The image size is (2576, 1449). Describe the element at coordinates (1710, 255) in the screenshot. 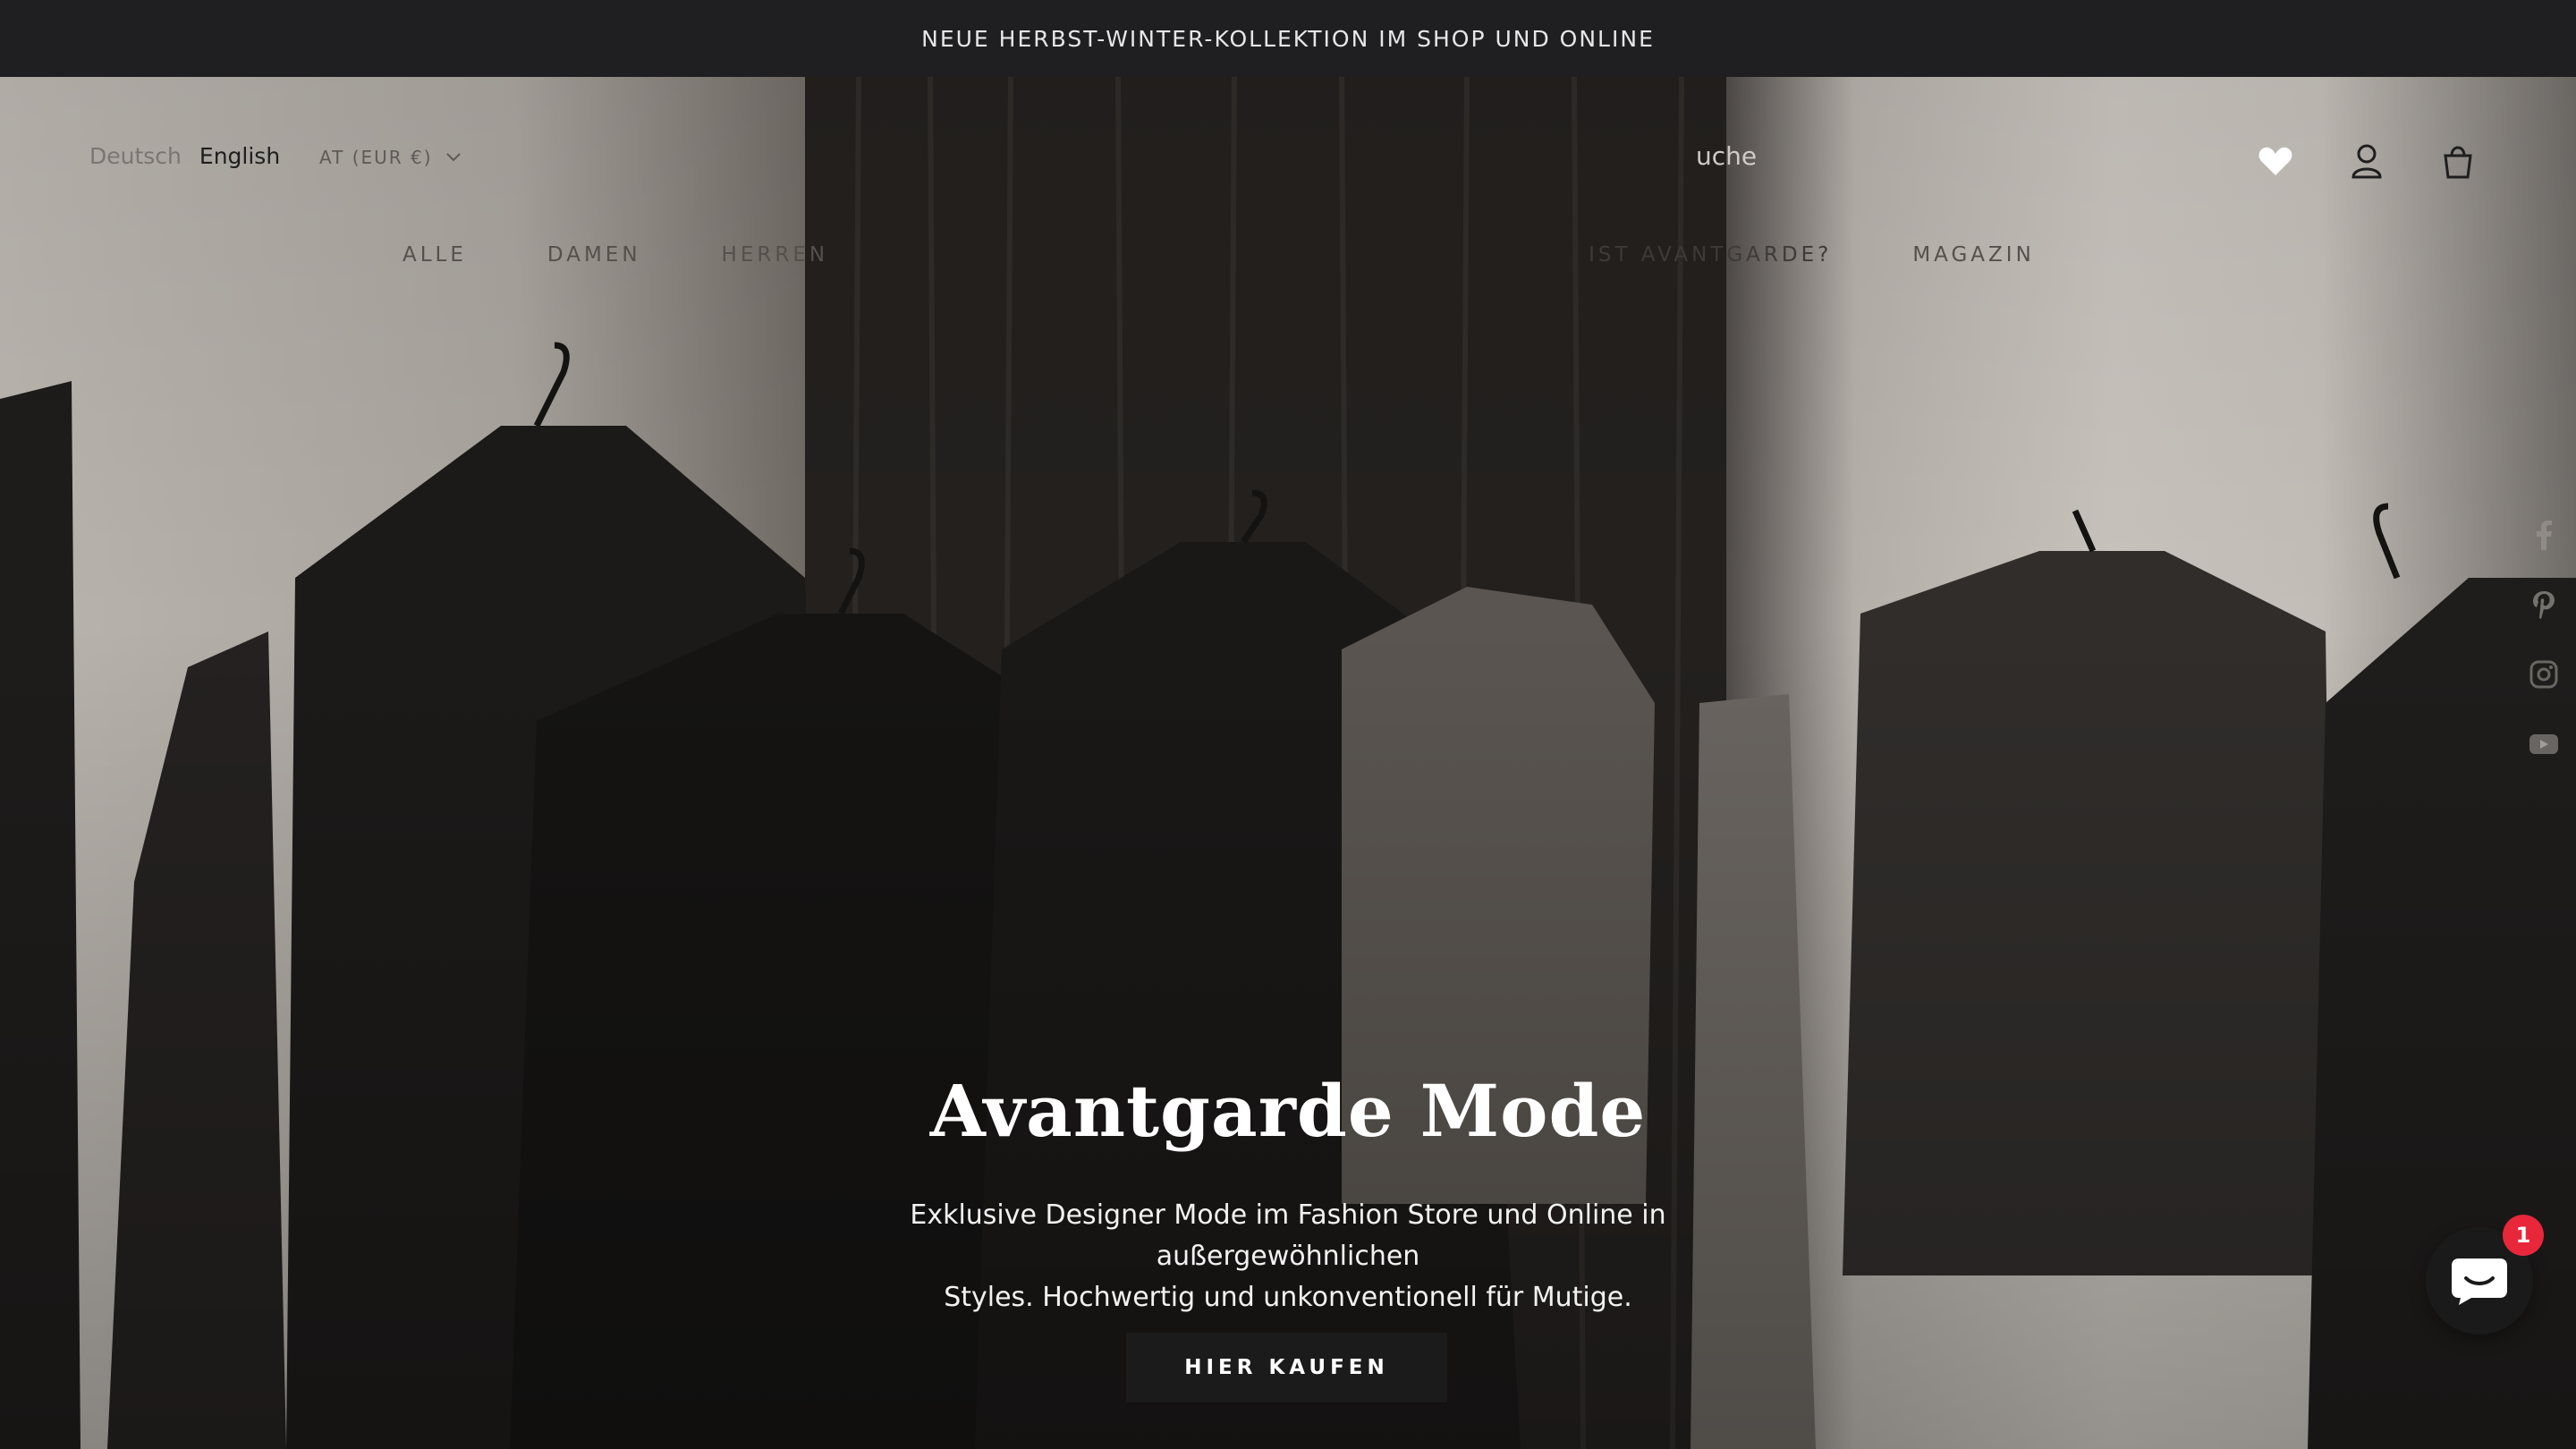

I see `nav-item-was-ist-avantgarde: IST AVANTGARDE?` at that location.